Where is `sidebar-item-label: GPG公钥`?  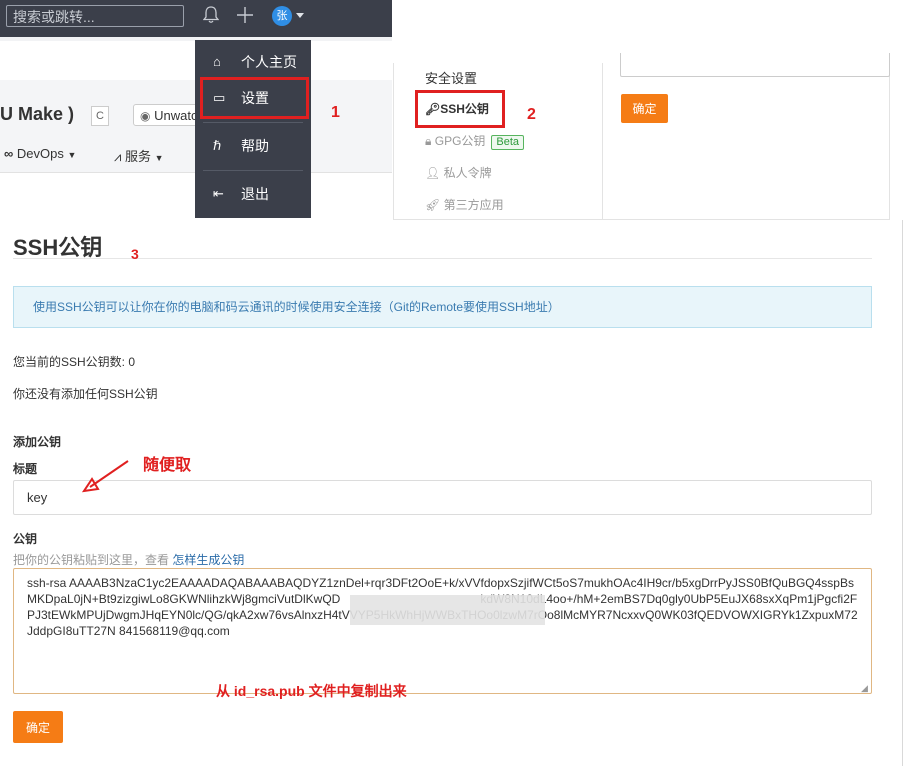 sidebar-item-label: GPG公钥 is located at coordinates (460, 141).